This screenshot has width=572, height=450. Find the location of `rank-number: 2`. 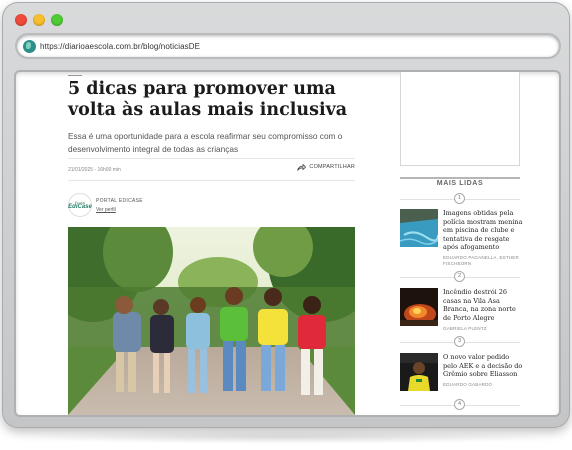

rank-number: 2 is located at coordinates (459, 276).